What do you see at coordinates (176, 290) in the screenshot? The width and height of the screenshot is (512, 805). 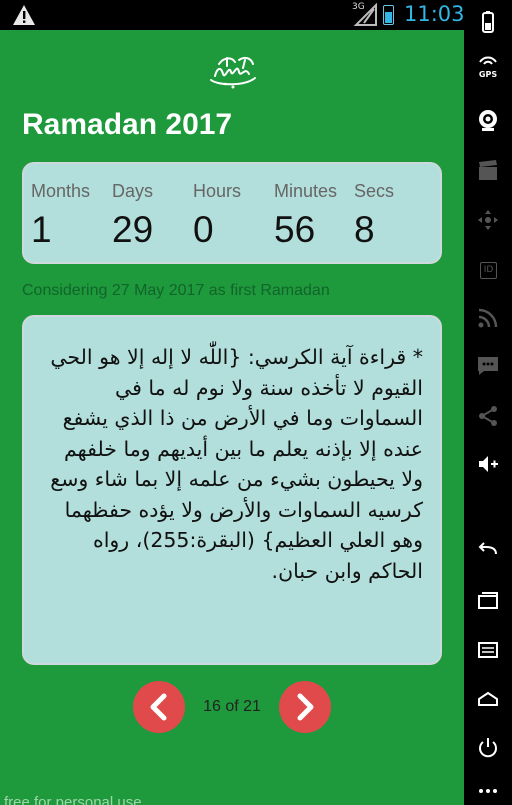 I see `first-ramadan-note: Considering 27 May 2017 as first Ramadan` at bounding box center [176, 290].